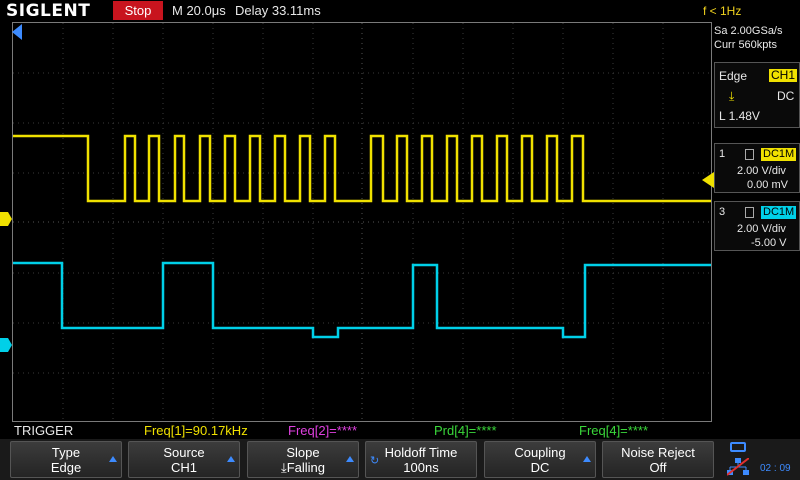 The height and width of the screenshot is (480, 800). What do you see at coordinates (375, 461) in the screenshot?
I see `rotate-knob-icon: ↻` at bounding box center [375, 461].